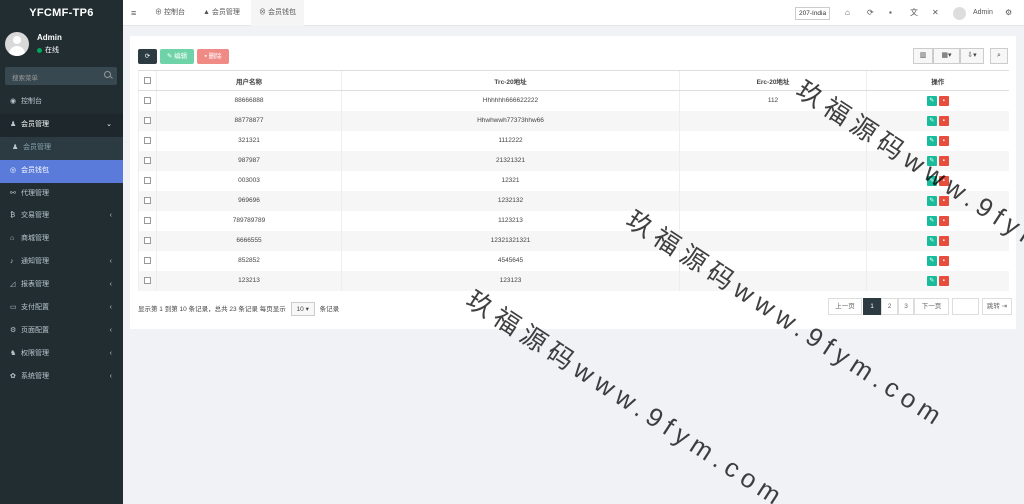 This screenshot has width=1024, height=504. Describe the element at coordinates (221, 13) in the screenshot. I see `tab-member: ▲ 会员管理` at that location.